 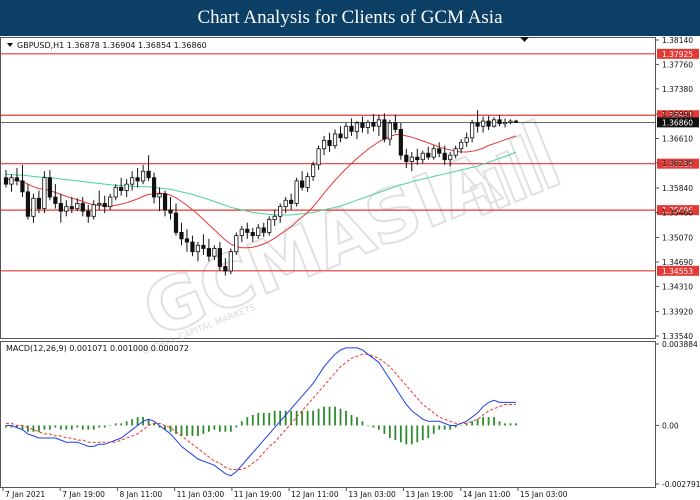 What do you see at coordinates (677, 238) in the screenshot?
I see `price-tick-label: 1.35070` at bounding box center [677, 238].